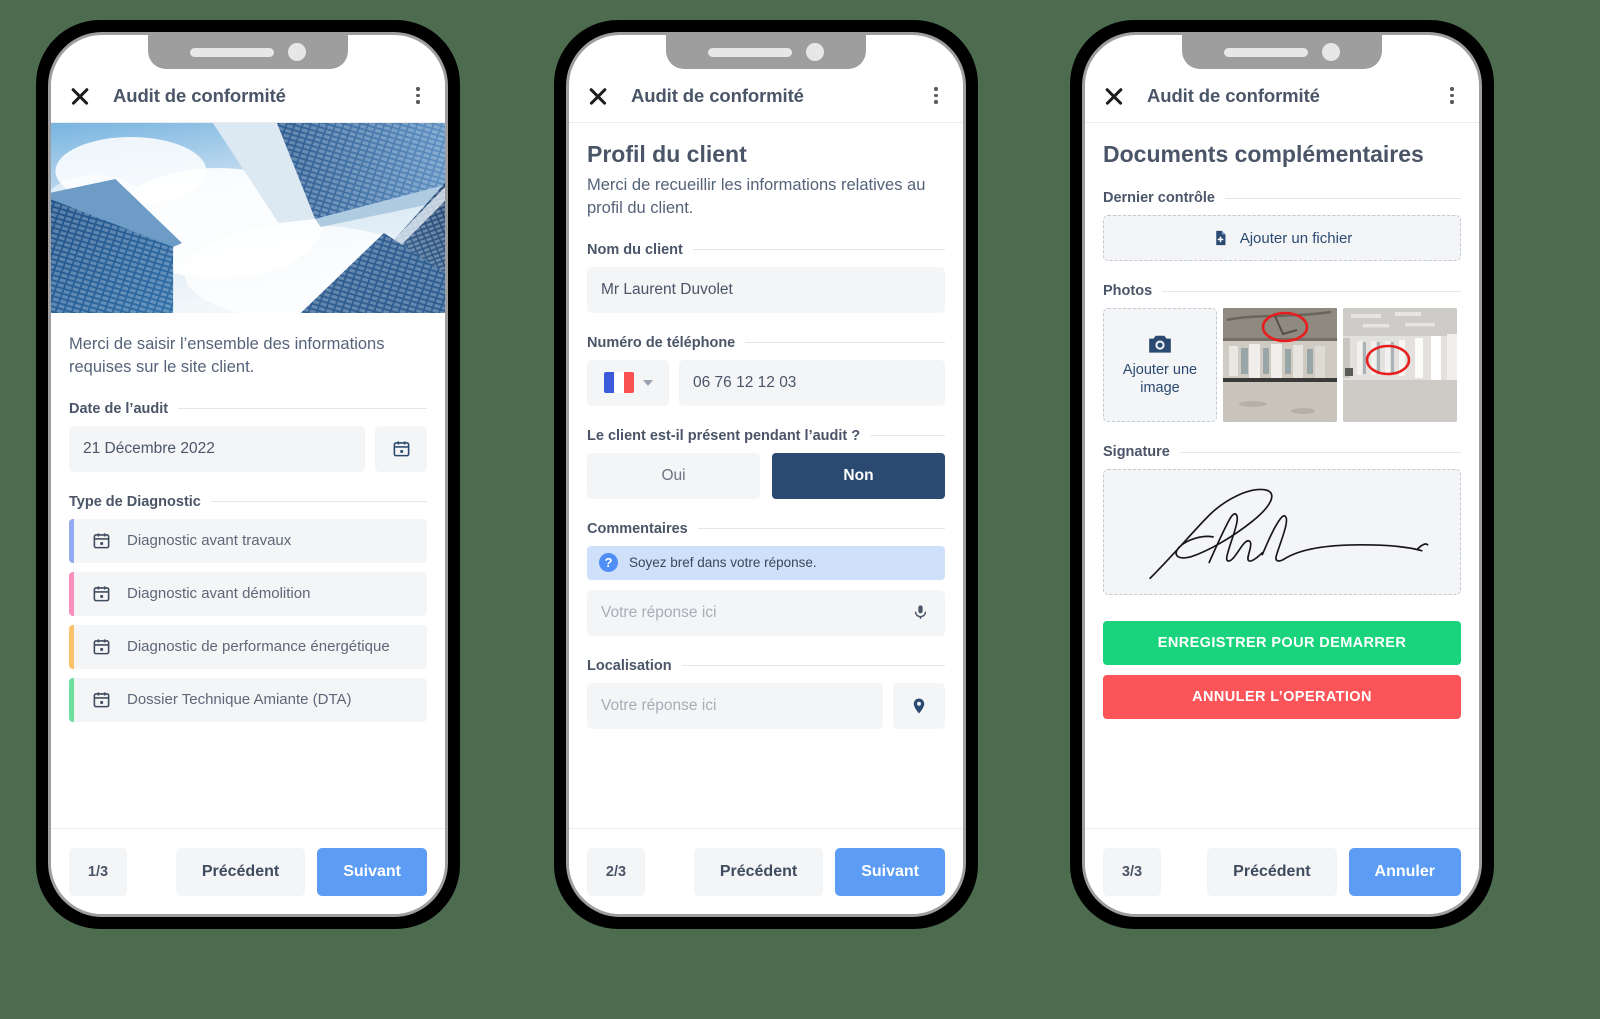 This screenshot has height=1019, width=1600. I want to click on client-name-input: Mr Laurent Duvolet, so click(766, 289).